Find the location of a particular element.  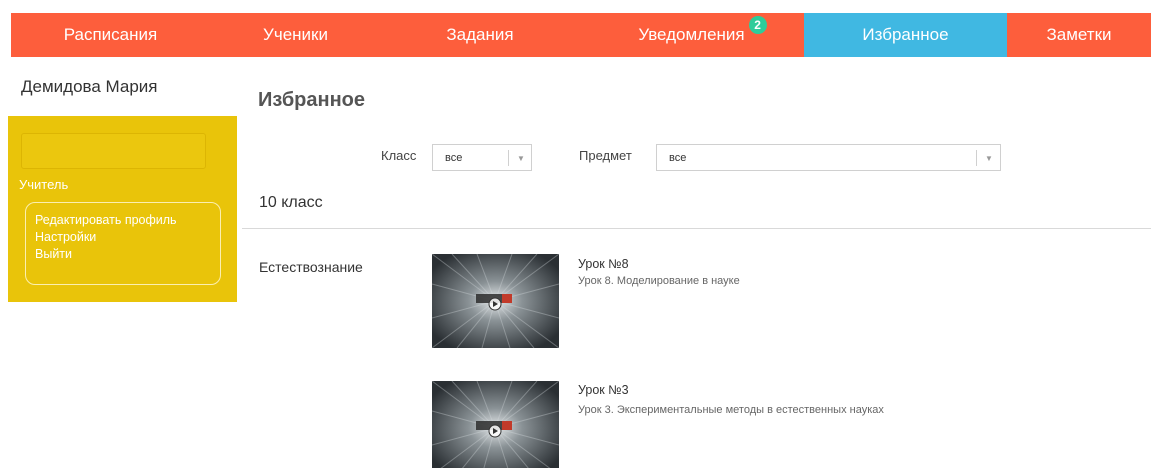

profile-menu: Редактировать профиль Настройки Выйти is located at coordinates (123, 243).